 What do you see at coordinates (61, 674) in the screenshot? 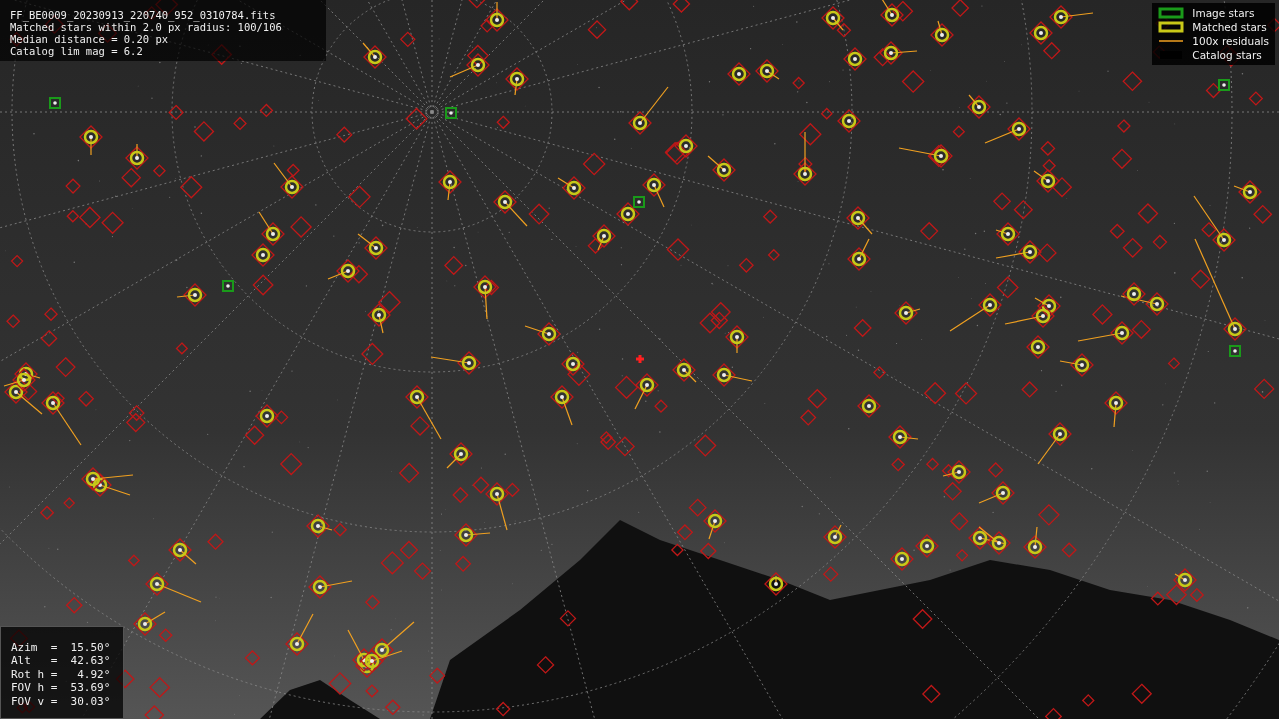
I see `camera-value: Rot h = 4.92°` at bounding box center [61, 674].